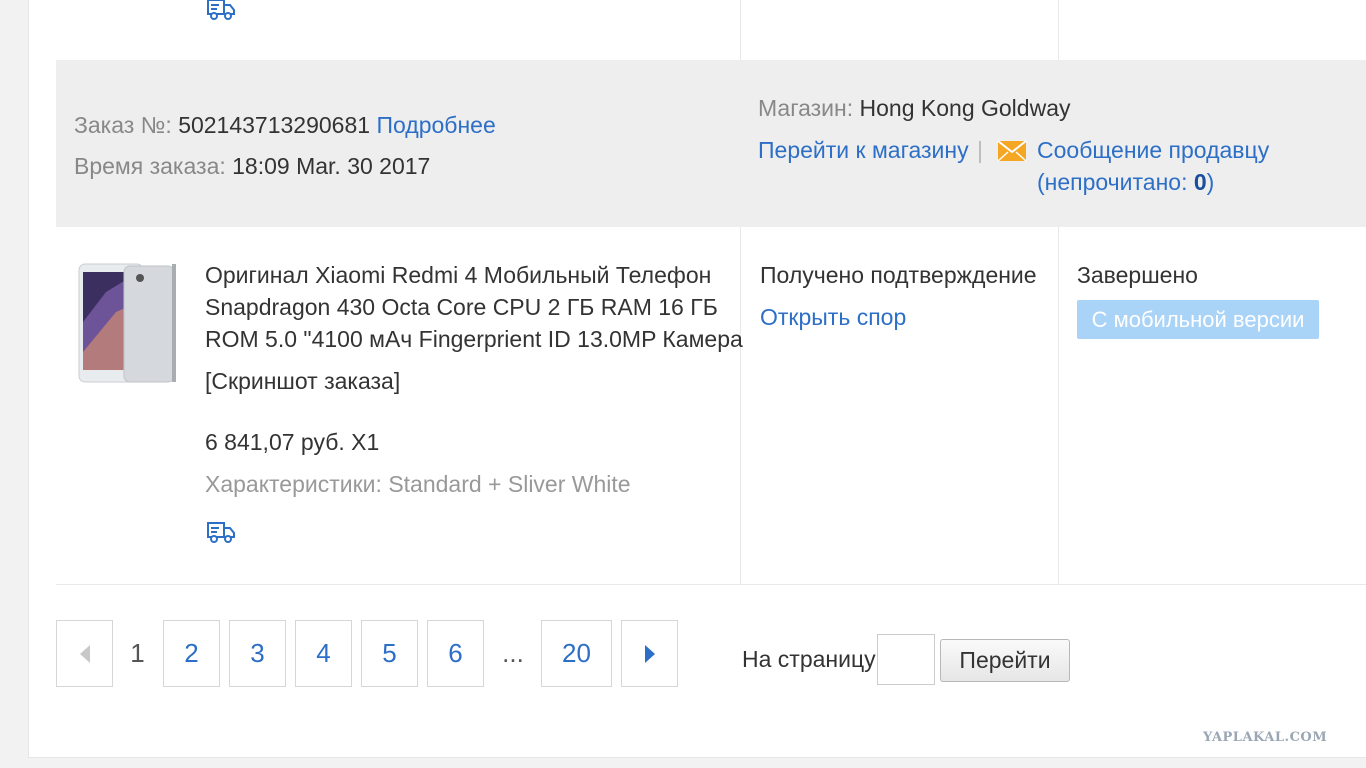 This screenshot has height=768, width=1366. I want to click on envelope-icon, so click(1012, 151).